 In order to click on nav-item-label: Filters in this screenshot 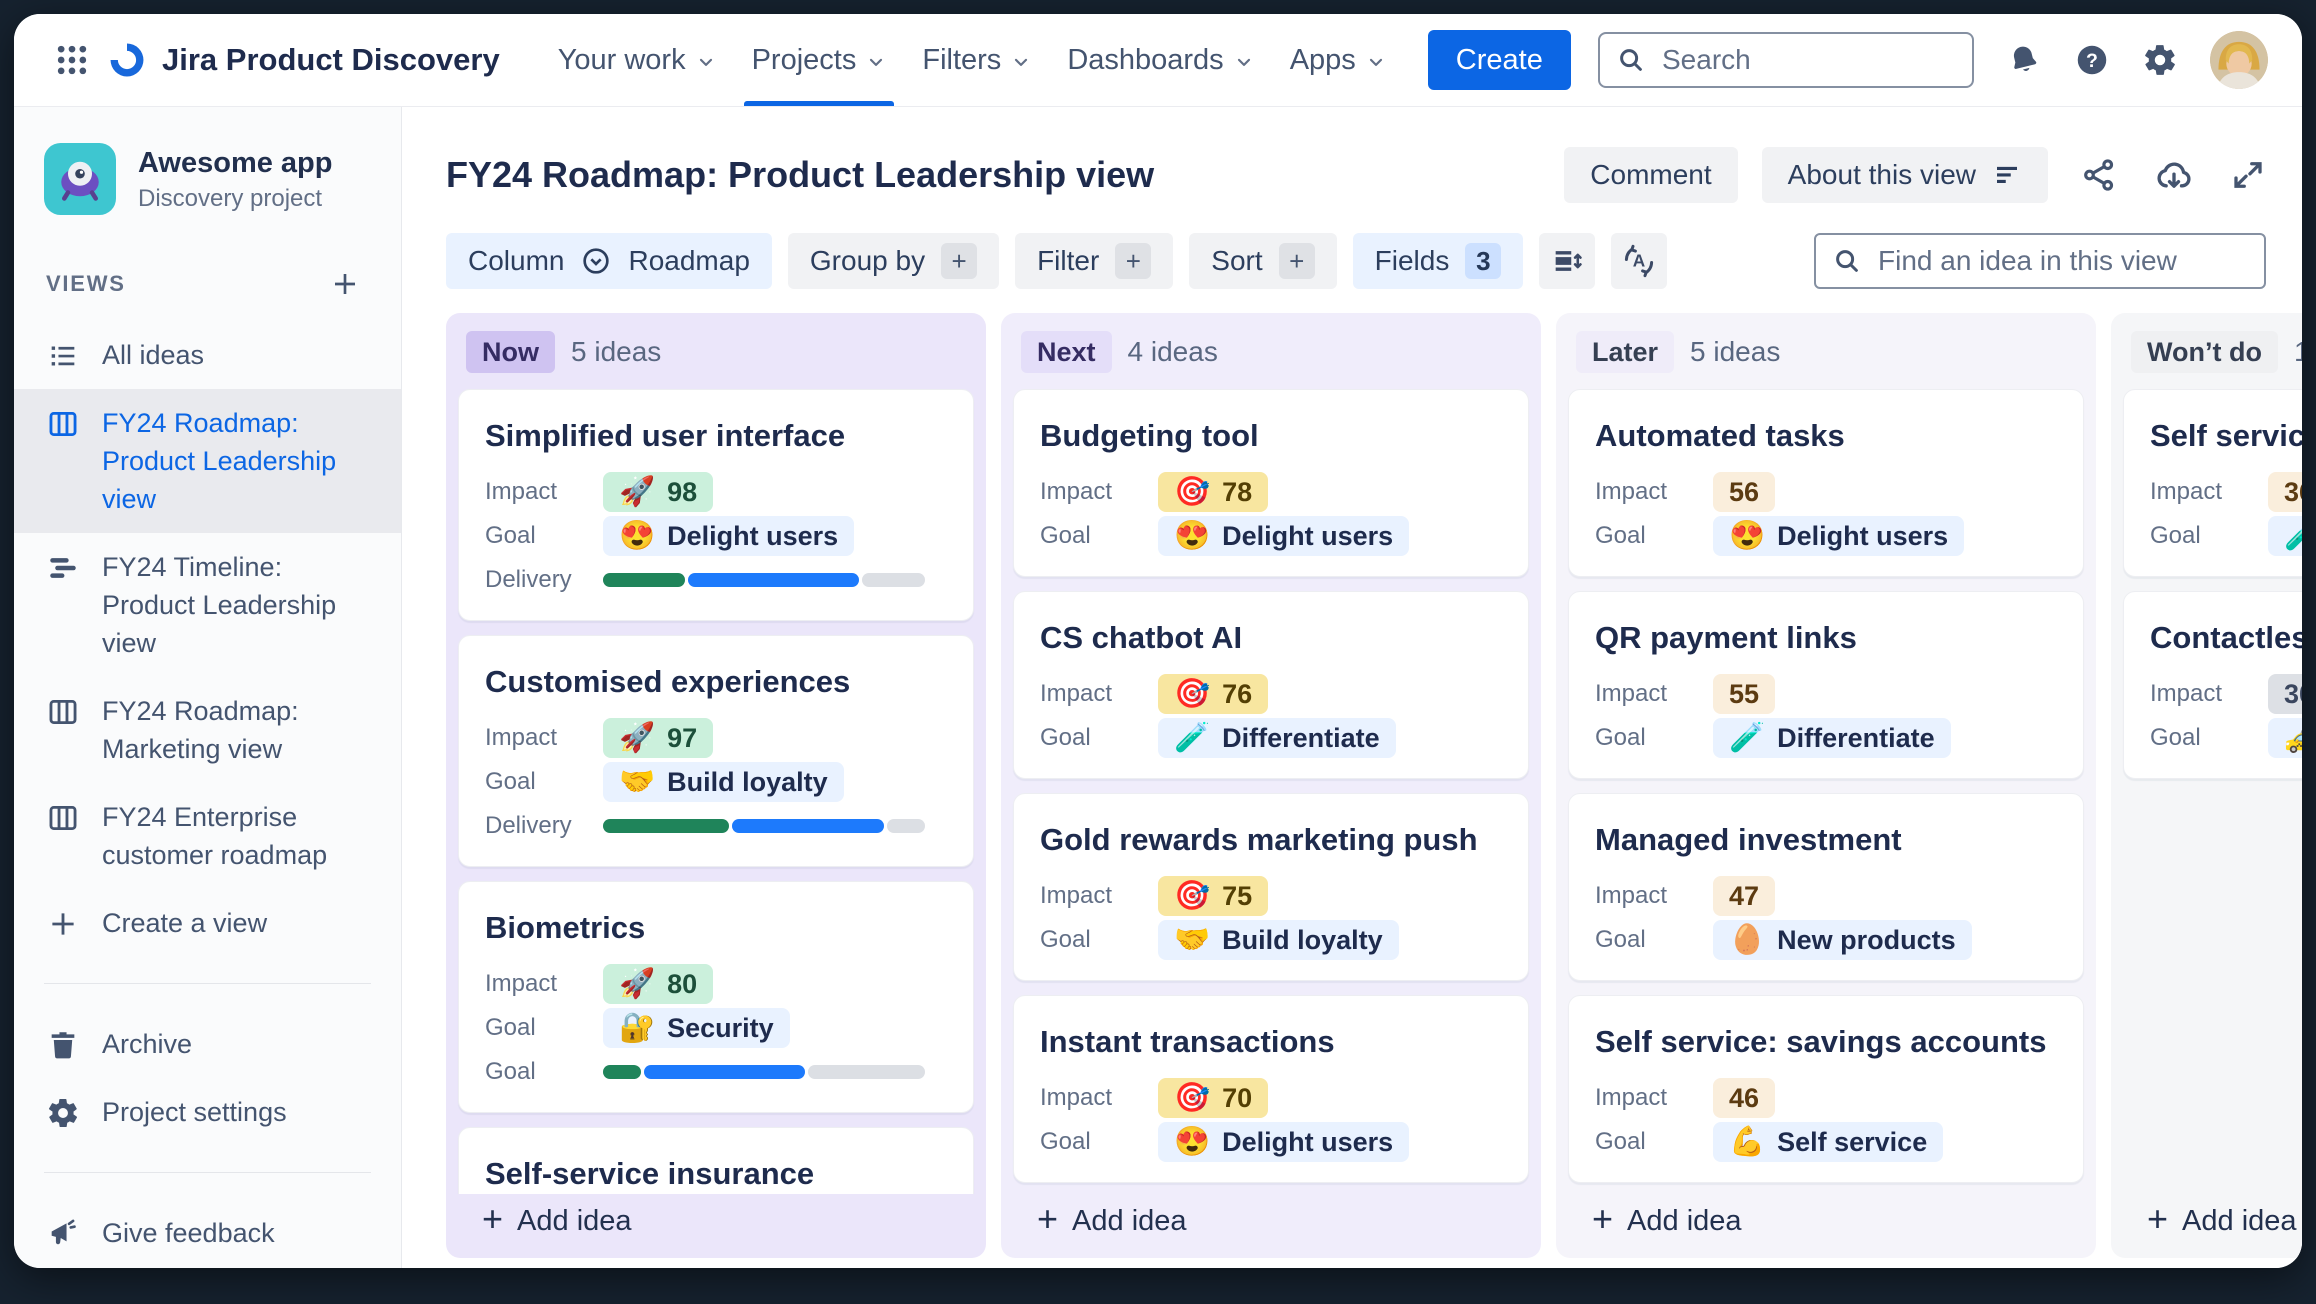, I will do `click(962, 59)`.